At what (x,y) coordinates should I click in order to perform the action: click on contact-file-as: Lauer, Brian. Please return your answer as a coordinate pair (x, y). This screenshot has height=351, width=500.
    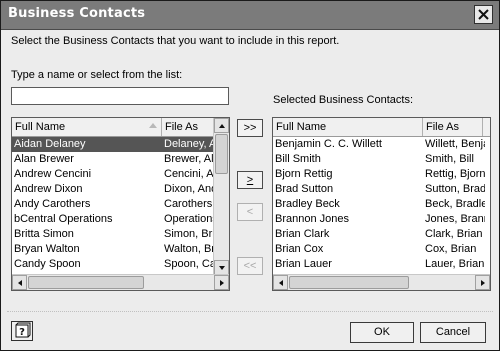
    Looking at the image, I should click on (455, 264).